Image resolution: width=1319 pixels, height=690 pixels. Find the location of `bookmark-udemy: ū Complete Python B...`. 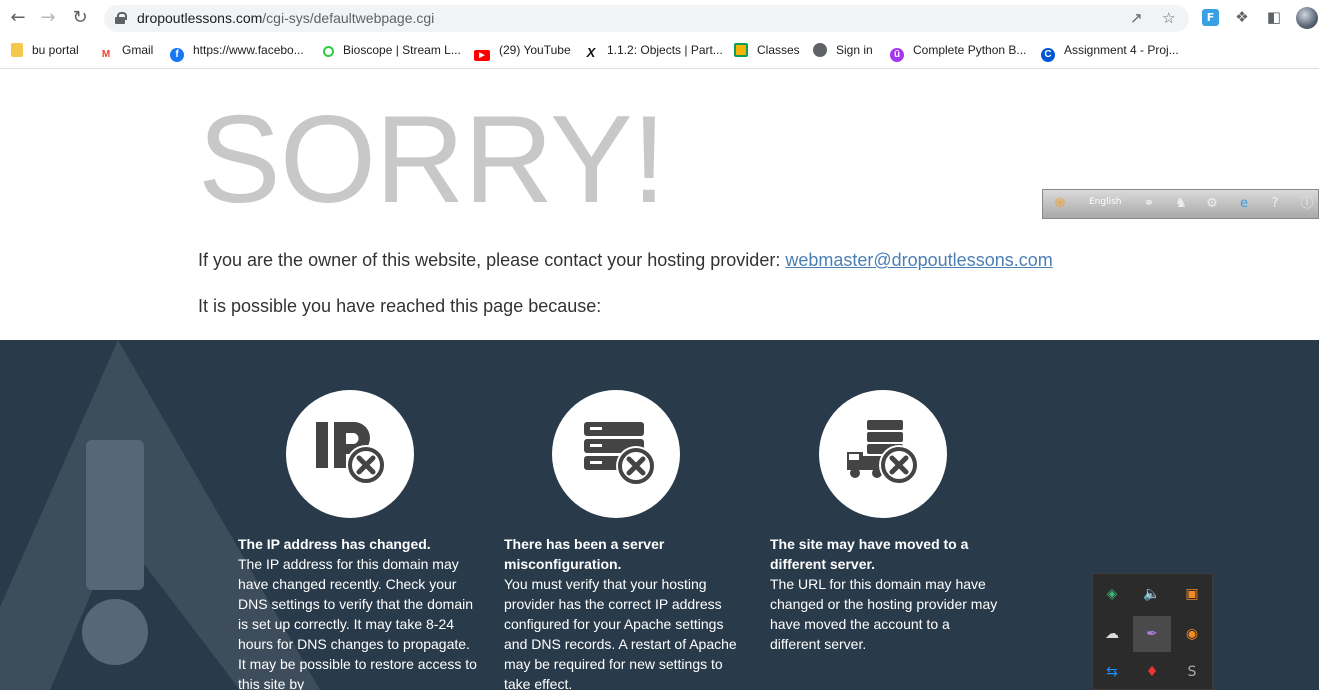

bookmark-udemy: ū Complete Python B... is located at coordinates (958, 50).